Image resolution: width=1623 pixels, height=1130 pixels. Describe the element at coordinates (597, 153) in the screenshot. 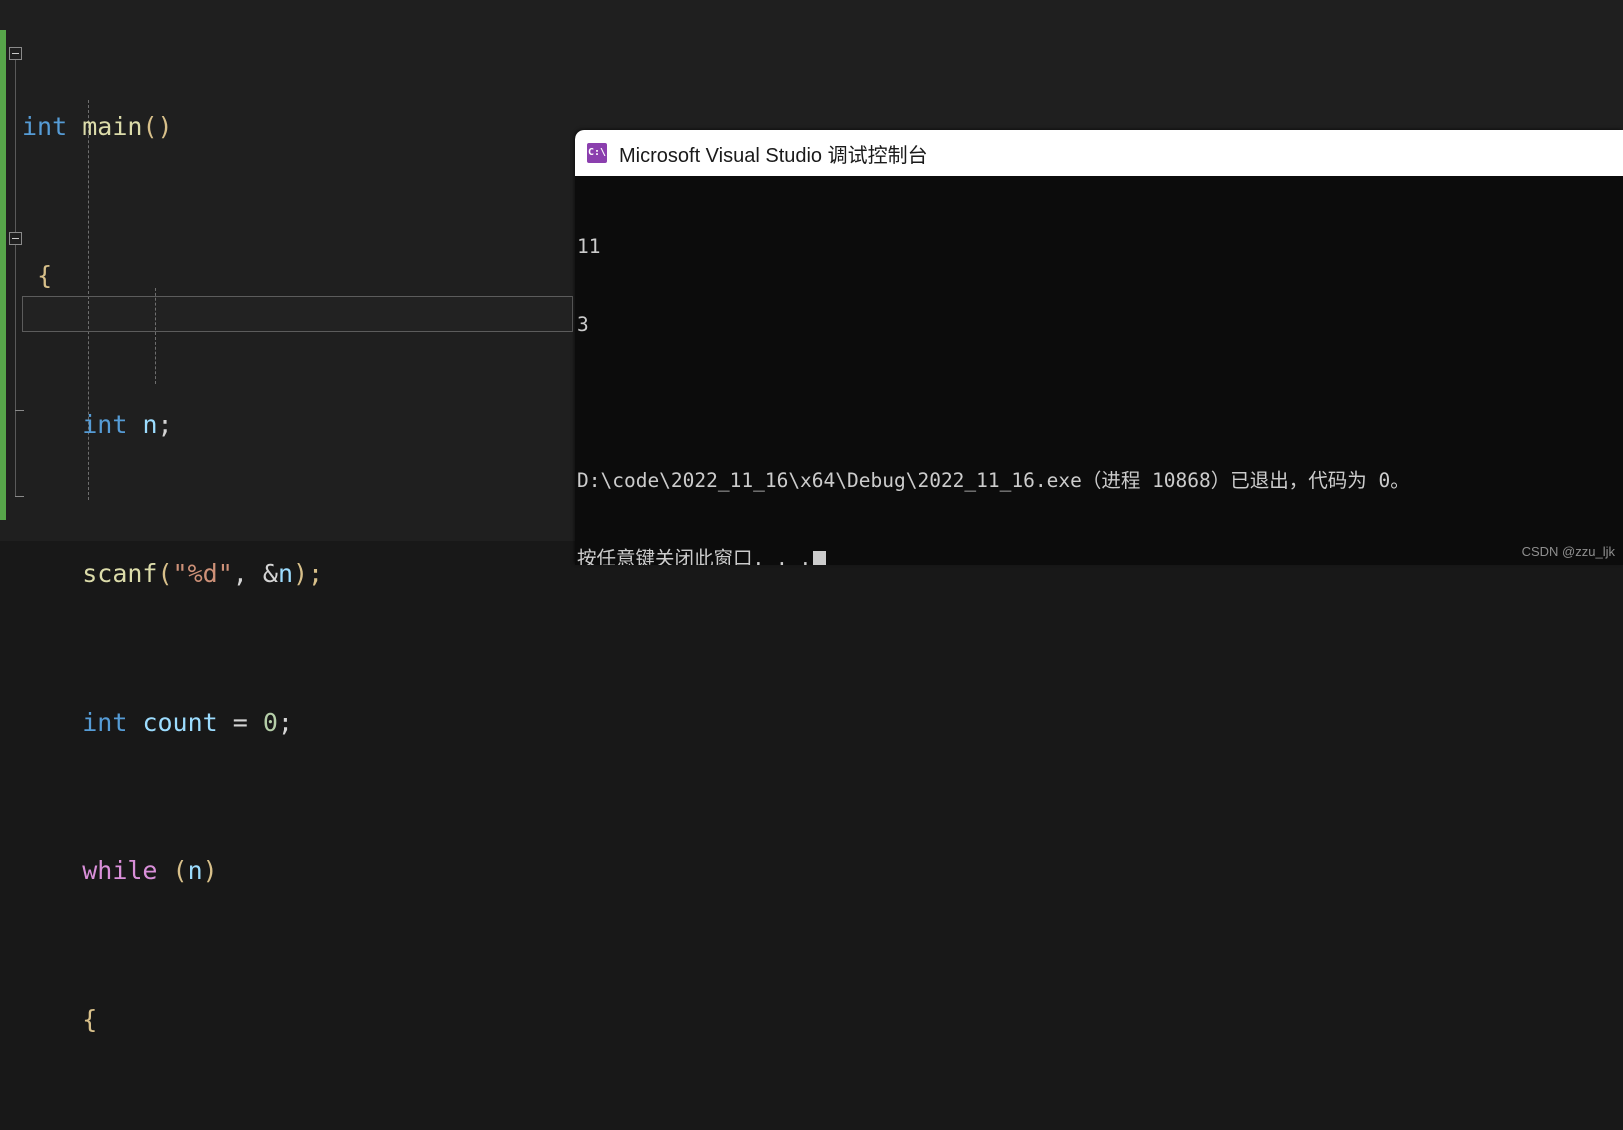

I see `console-app-icon: C:\` at that location.